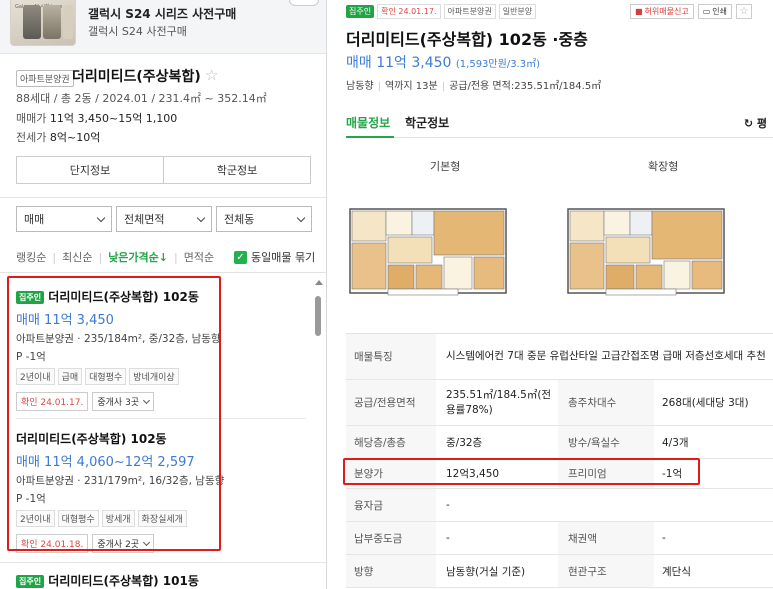 The height and width of the screenshot is (589, 773). I want to click on checkbox-checked-icon: ✓, so click(240, 257).